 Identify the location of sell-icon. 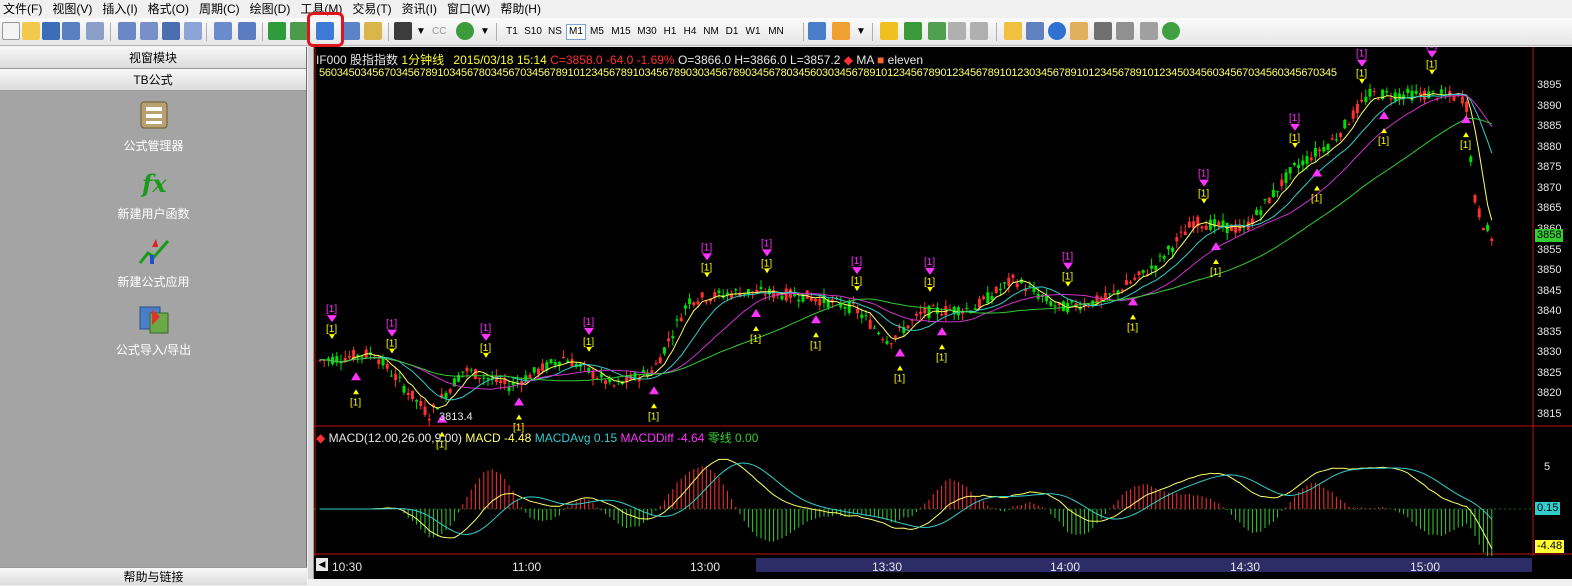
(979, 31).